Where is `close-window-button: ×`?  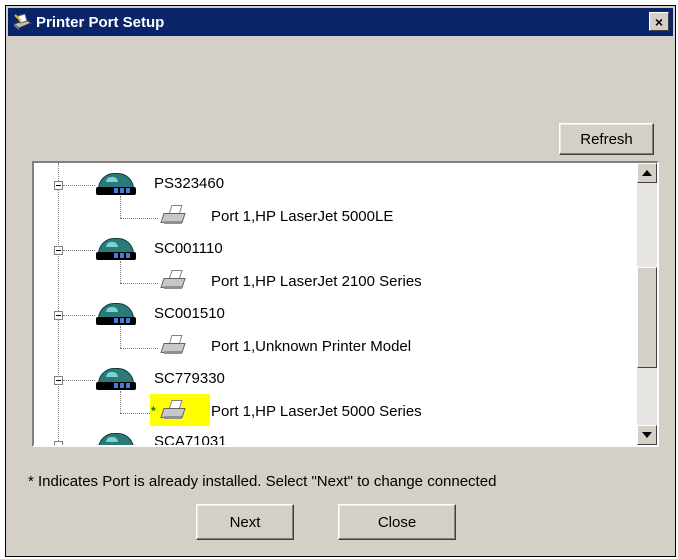
close-window-button: × is located at coordinates (659, 21).